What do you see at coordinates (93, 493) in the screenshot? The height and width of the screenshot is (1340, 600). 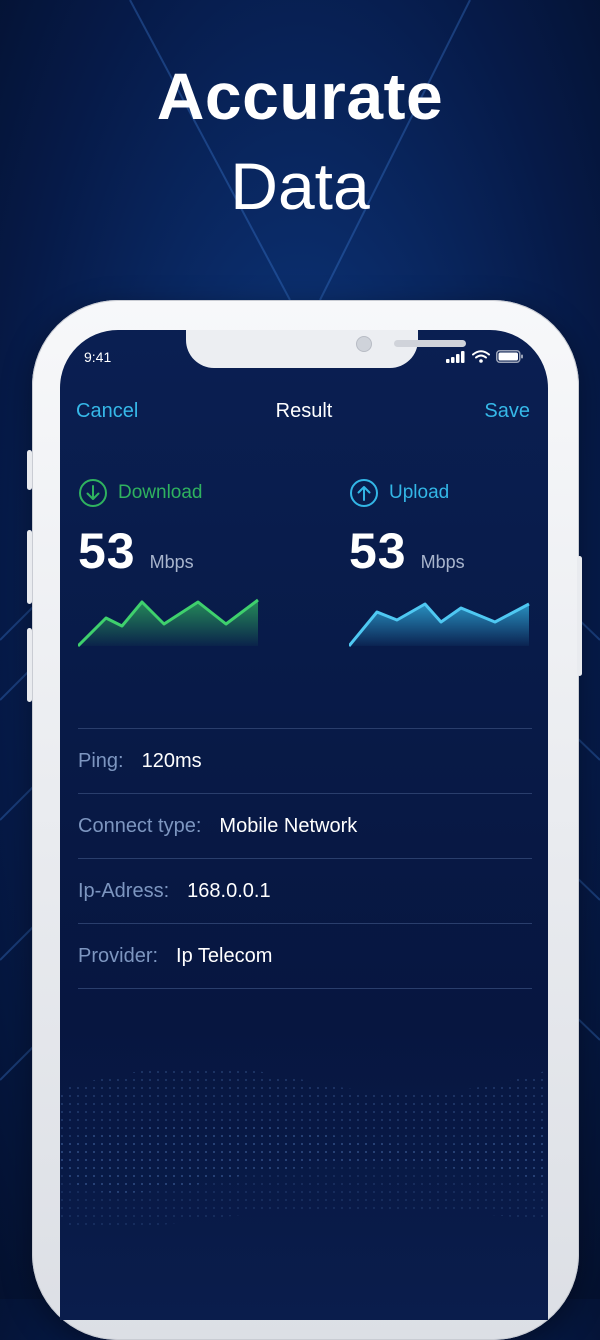 I see `download-arrow-icon` at bounding box center [93, 493].